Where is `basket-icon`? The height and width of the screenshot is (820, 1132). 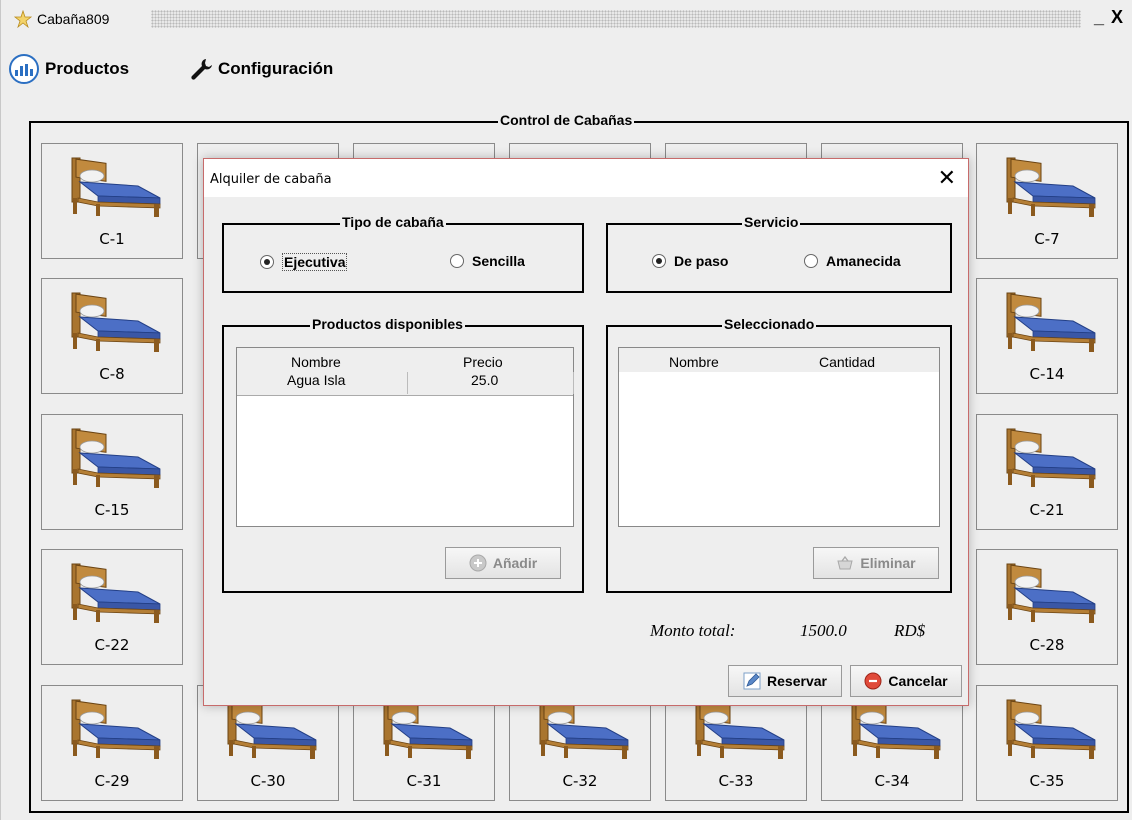
basket-icon is located at coordinates (845, 562).